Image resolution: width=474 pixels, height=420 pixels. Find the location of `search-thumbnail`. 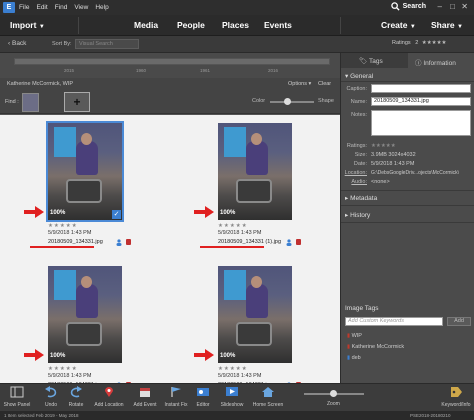

search-thumbnail is located at coordinates (30, 102).